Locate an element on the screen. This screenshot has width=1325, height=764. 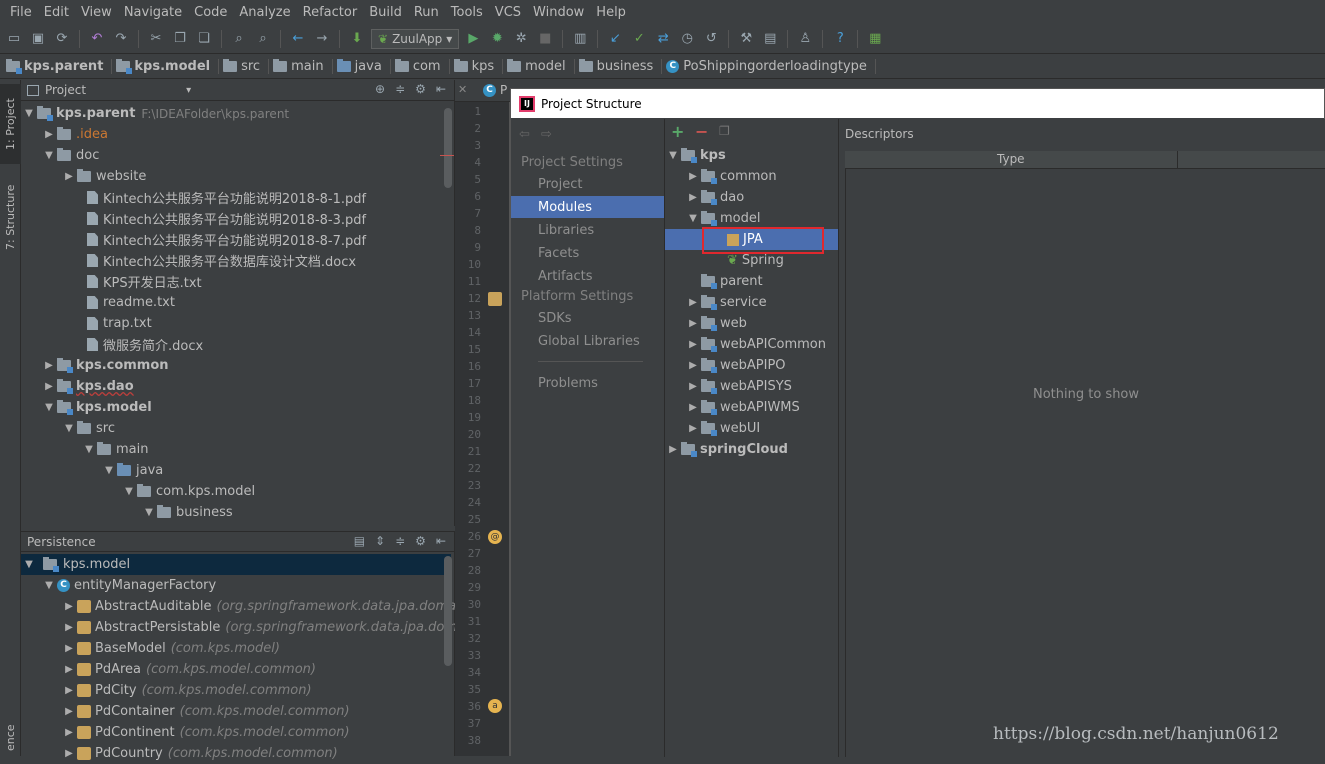
breadcrumb-item: kps.model is located at coordinates (168, 66).